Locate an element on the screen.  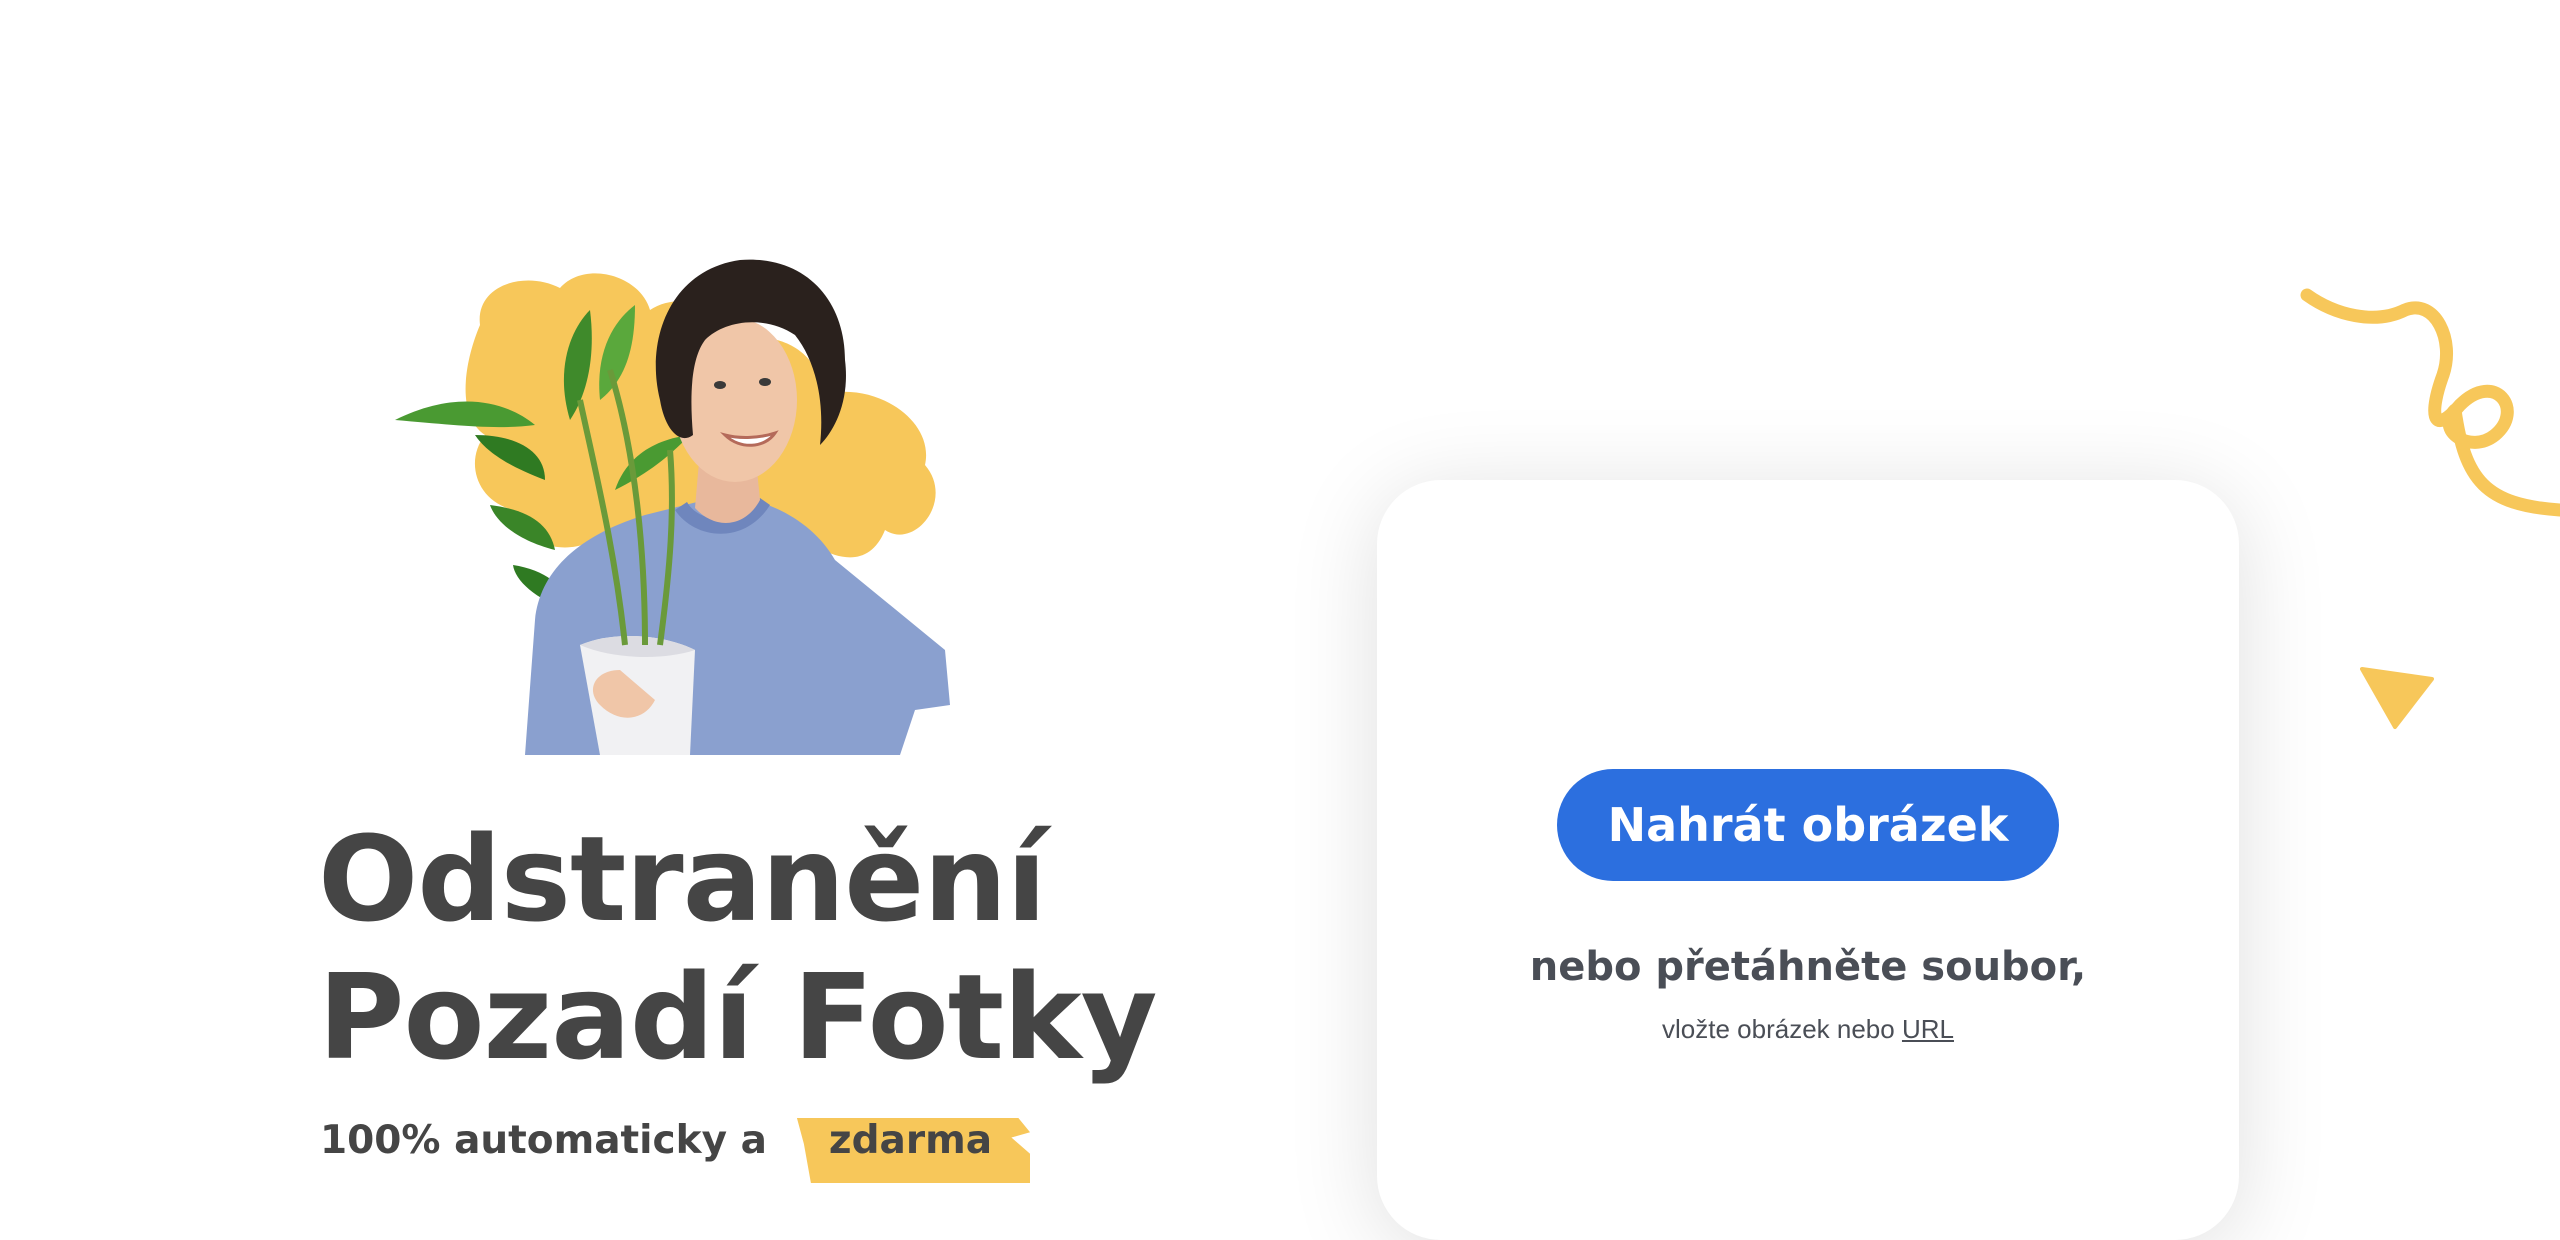
subtitle-text: 100% automaticky a is located at coordinates (543, 1140).